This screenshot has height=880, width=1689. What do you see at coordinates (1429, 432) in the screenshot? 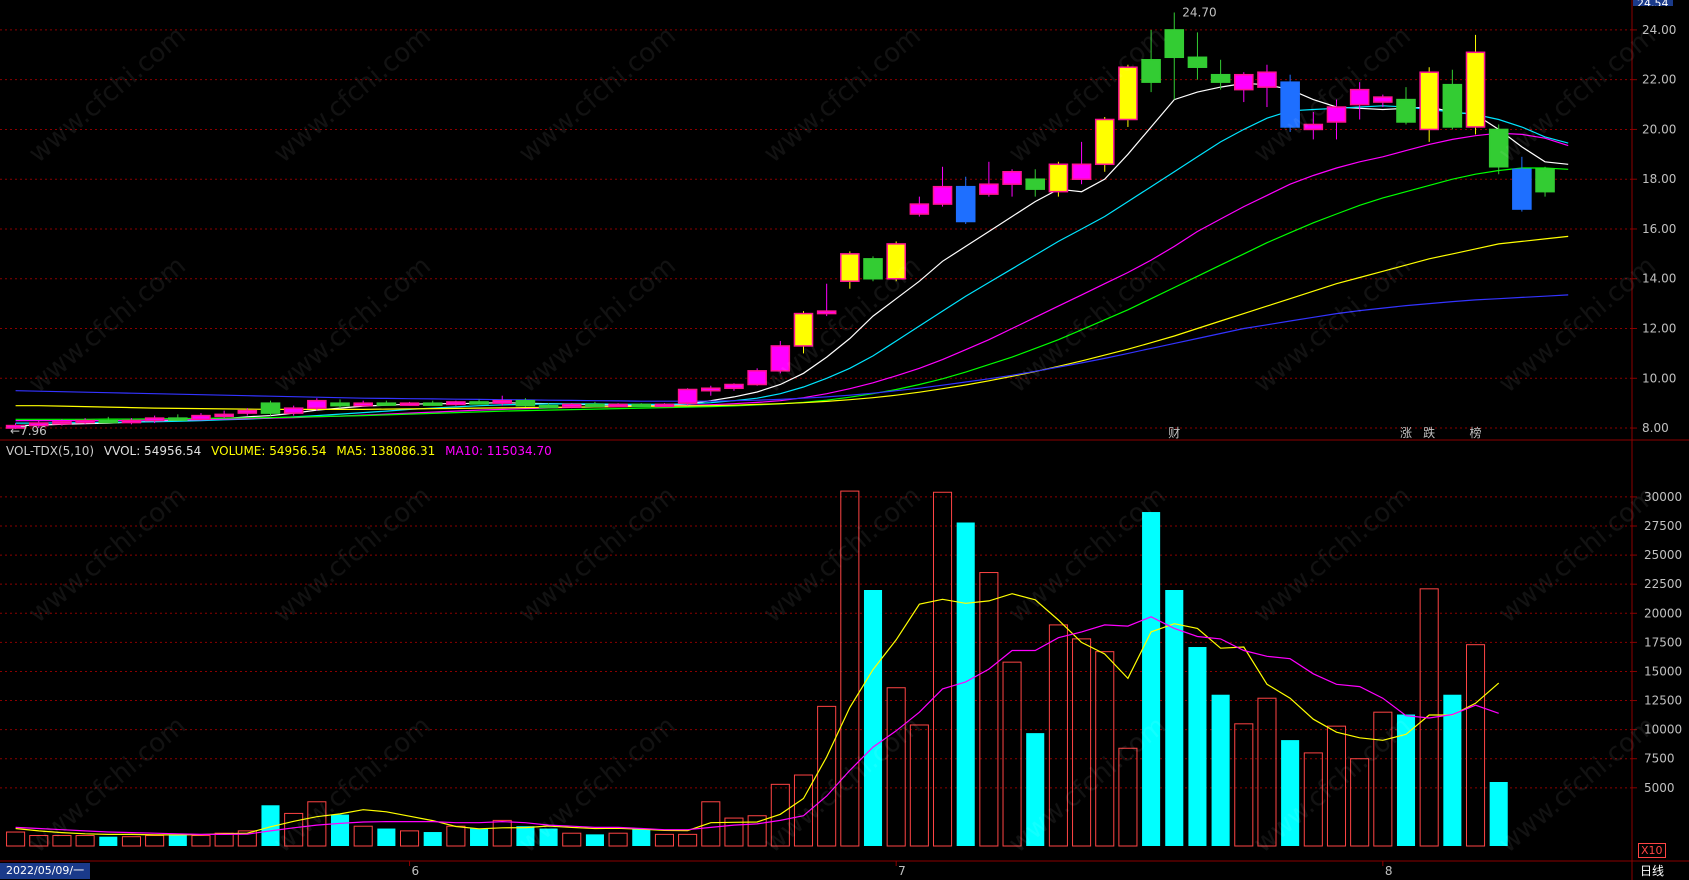
I see `event-marker: 跌` at bounding box center [1429, 432].